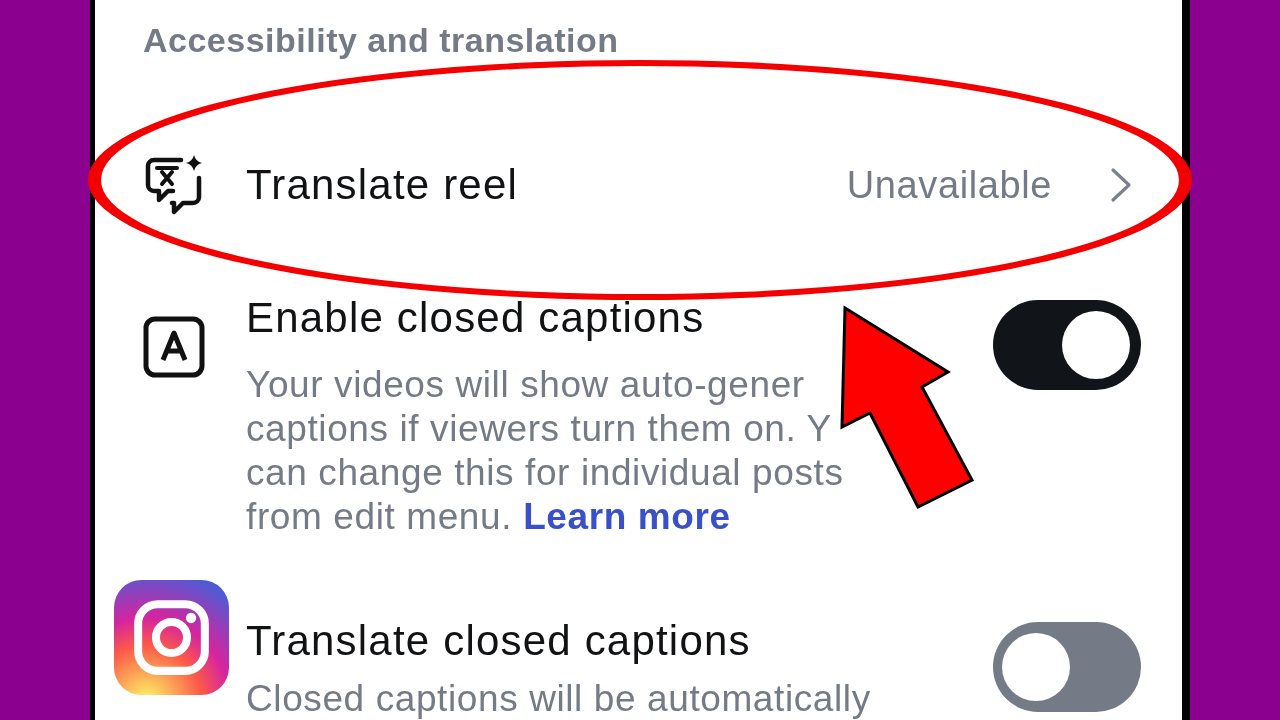 The width and height of the screenshot is (1280, 720). I want to click on section-heading: Accessibility and translation, so click(381, 40).